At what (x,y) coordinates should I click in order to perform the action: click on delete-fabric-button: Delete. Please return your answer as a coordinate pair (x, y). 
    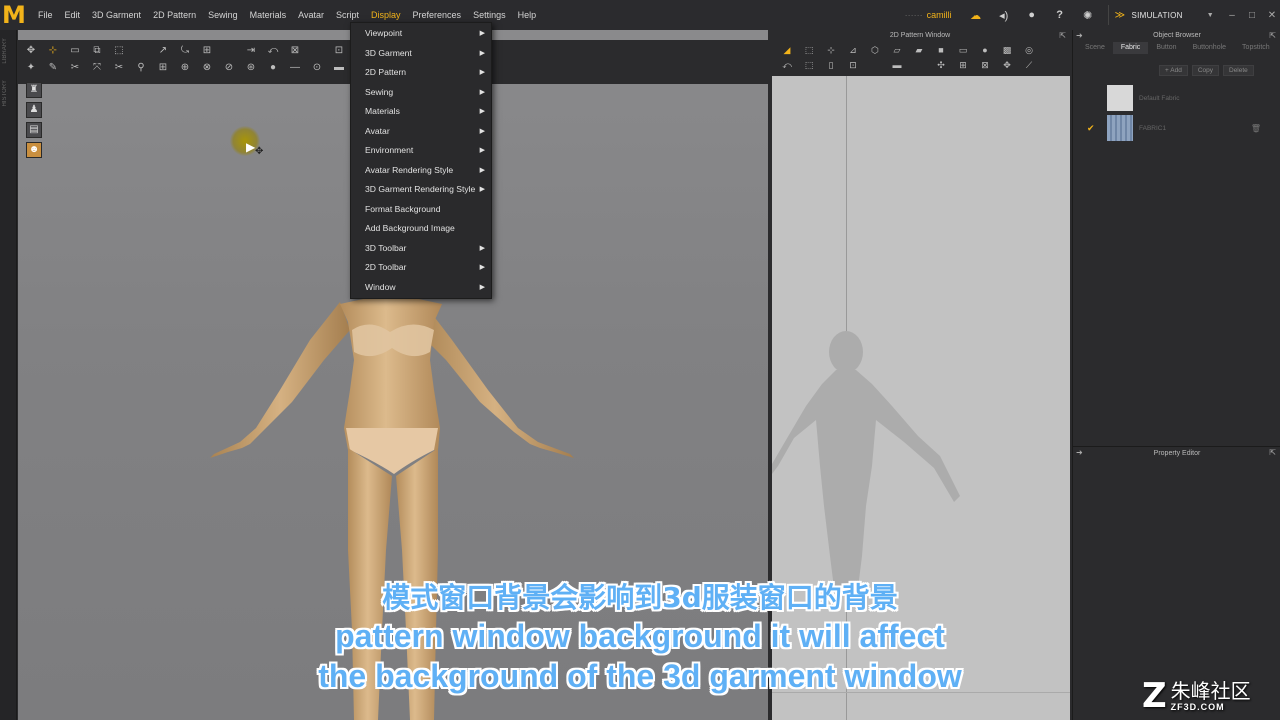
    Looking at the image, I should click on (1238, 70).